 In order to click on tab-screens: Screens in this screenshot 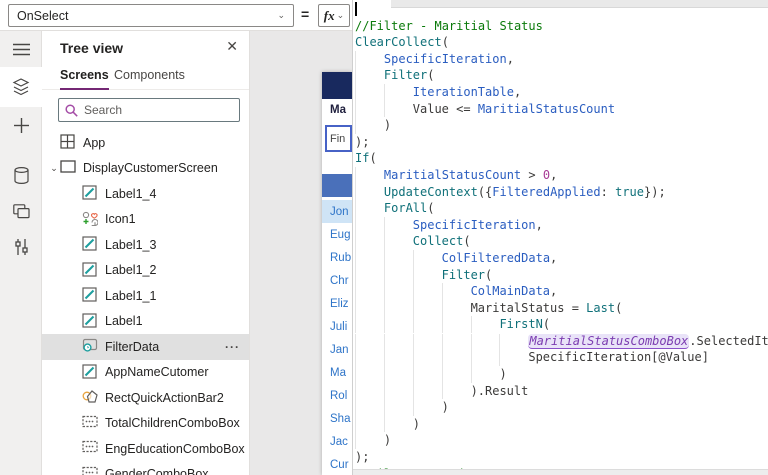, I will do `click(84, 79)`.